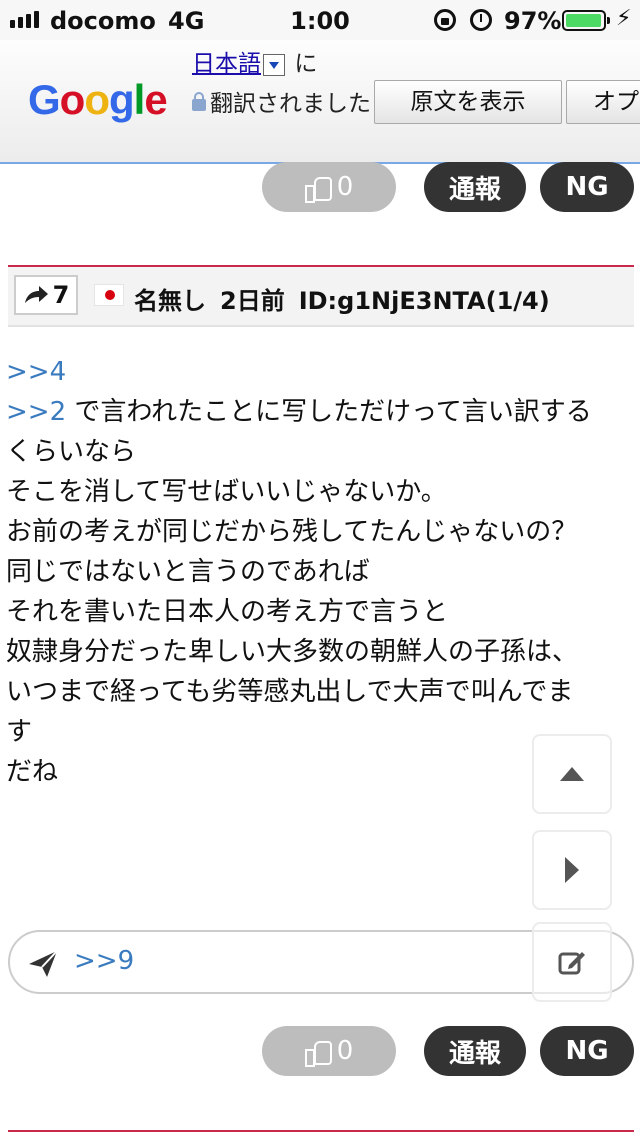  I want to click on post-line: 同じではないと言うのであれば, so click(188, 572).